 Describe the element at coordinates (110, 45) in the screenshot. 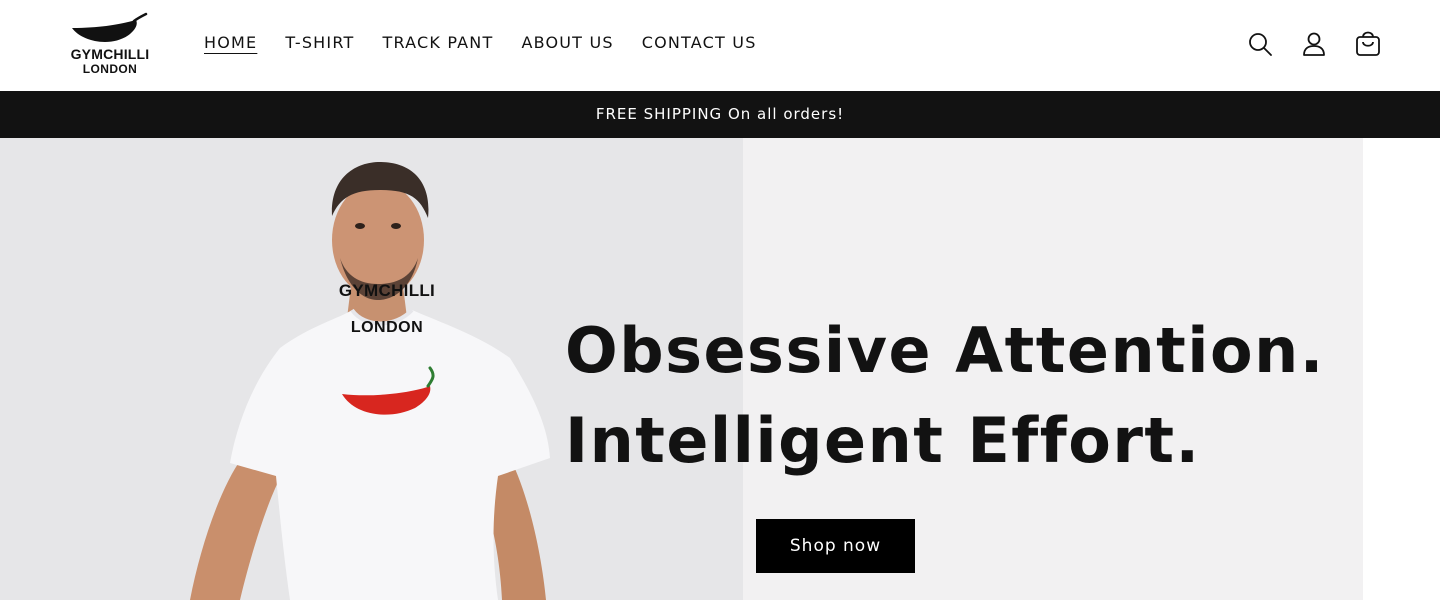

I see `brand-logo: GYMCHILLI LONDON` at that location.